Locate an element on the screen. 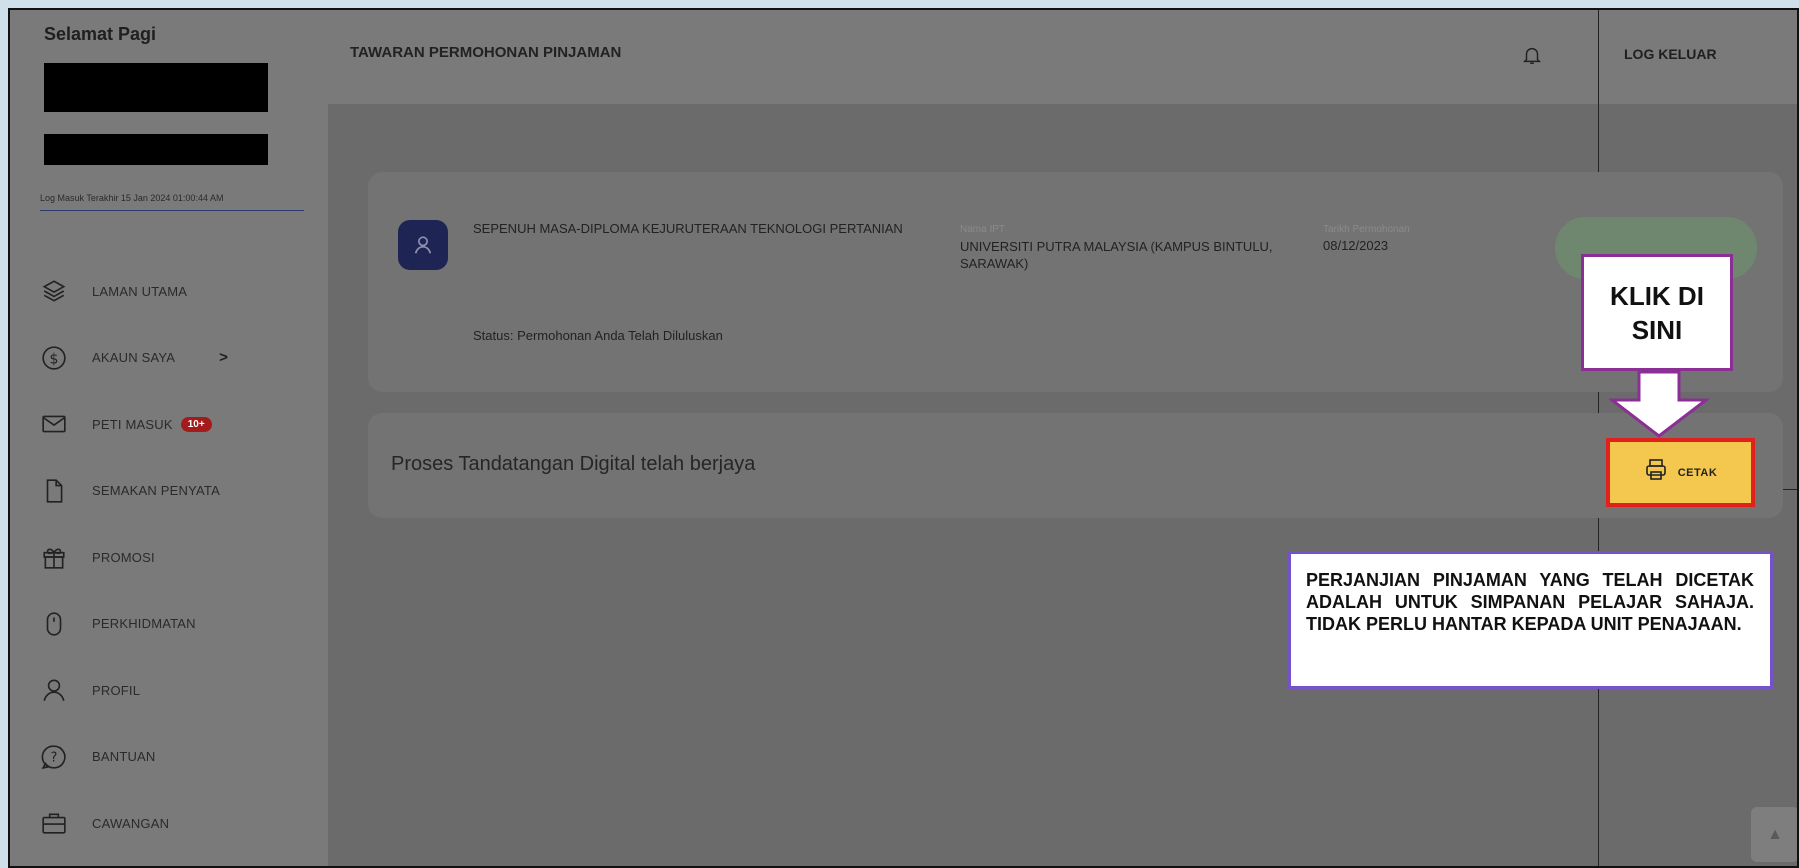 Image resolution: width=1799 pixels, height=868 pixels. sidebar-item-profil: PROFIL is located at coordinates (169, 690).